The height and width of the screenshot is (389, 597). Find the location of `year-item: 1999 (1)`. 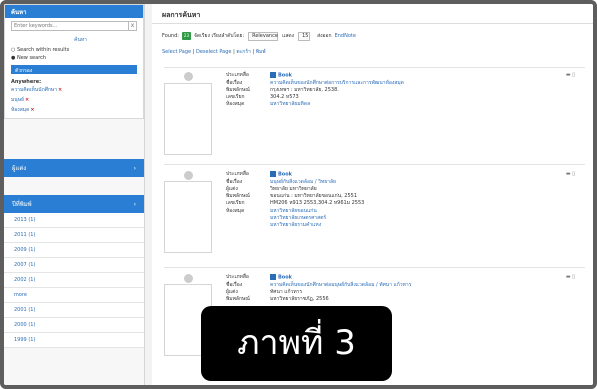

year-item: 1999 (1) is located at coordinates (74, 340).